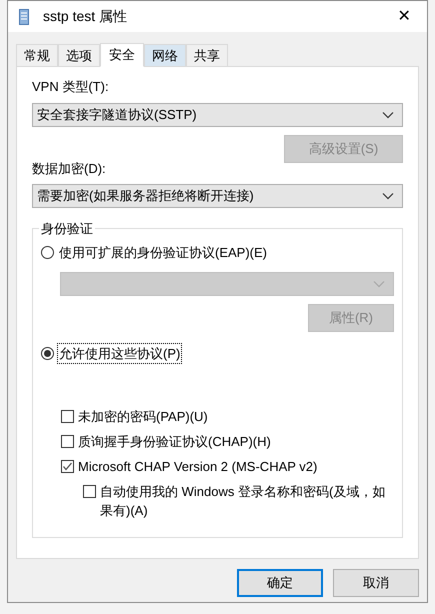  Describe the element at coordinates (37, 55) in the screenshot. I see `tab: 常规` at that location.